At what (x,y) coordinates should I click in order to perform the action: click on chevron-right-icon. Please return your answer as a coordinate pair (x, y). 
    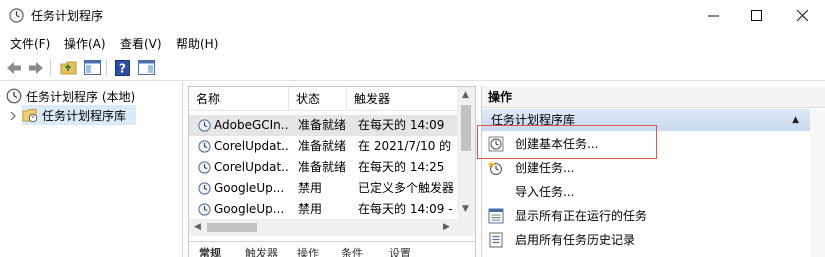
    Looking at the image, I should click on (13, 116).